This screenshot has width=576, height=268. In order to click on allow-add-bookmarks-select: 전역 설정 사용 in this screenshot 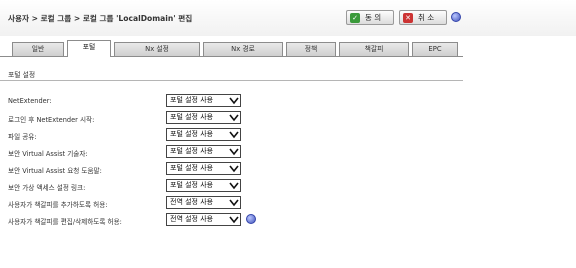, I will do `click(203, 202)`.